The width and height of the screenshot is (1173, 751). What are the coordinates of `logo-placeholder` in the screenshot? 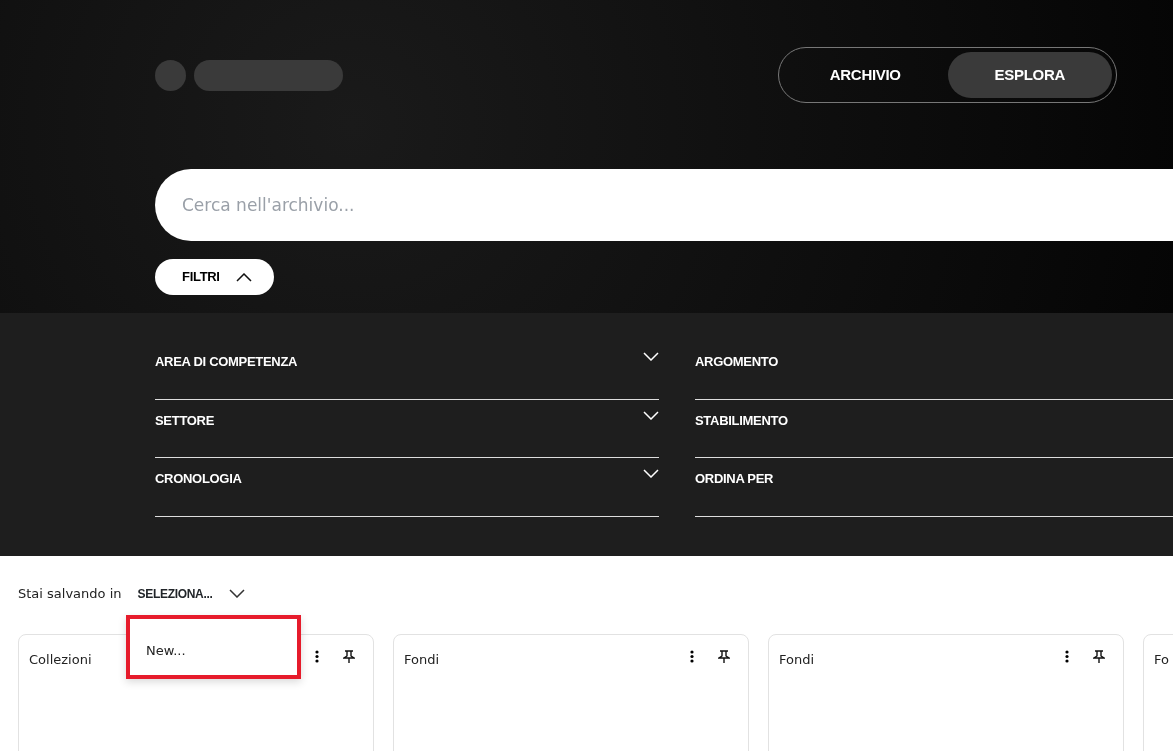 It's located at (170, 75).